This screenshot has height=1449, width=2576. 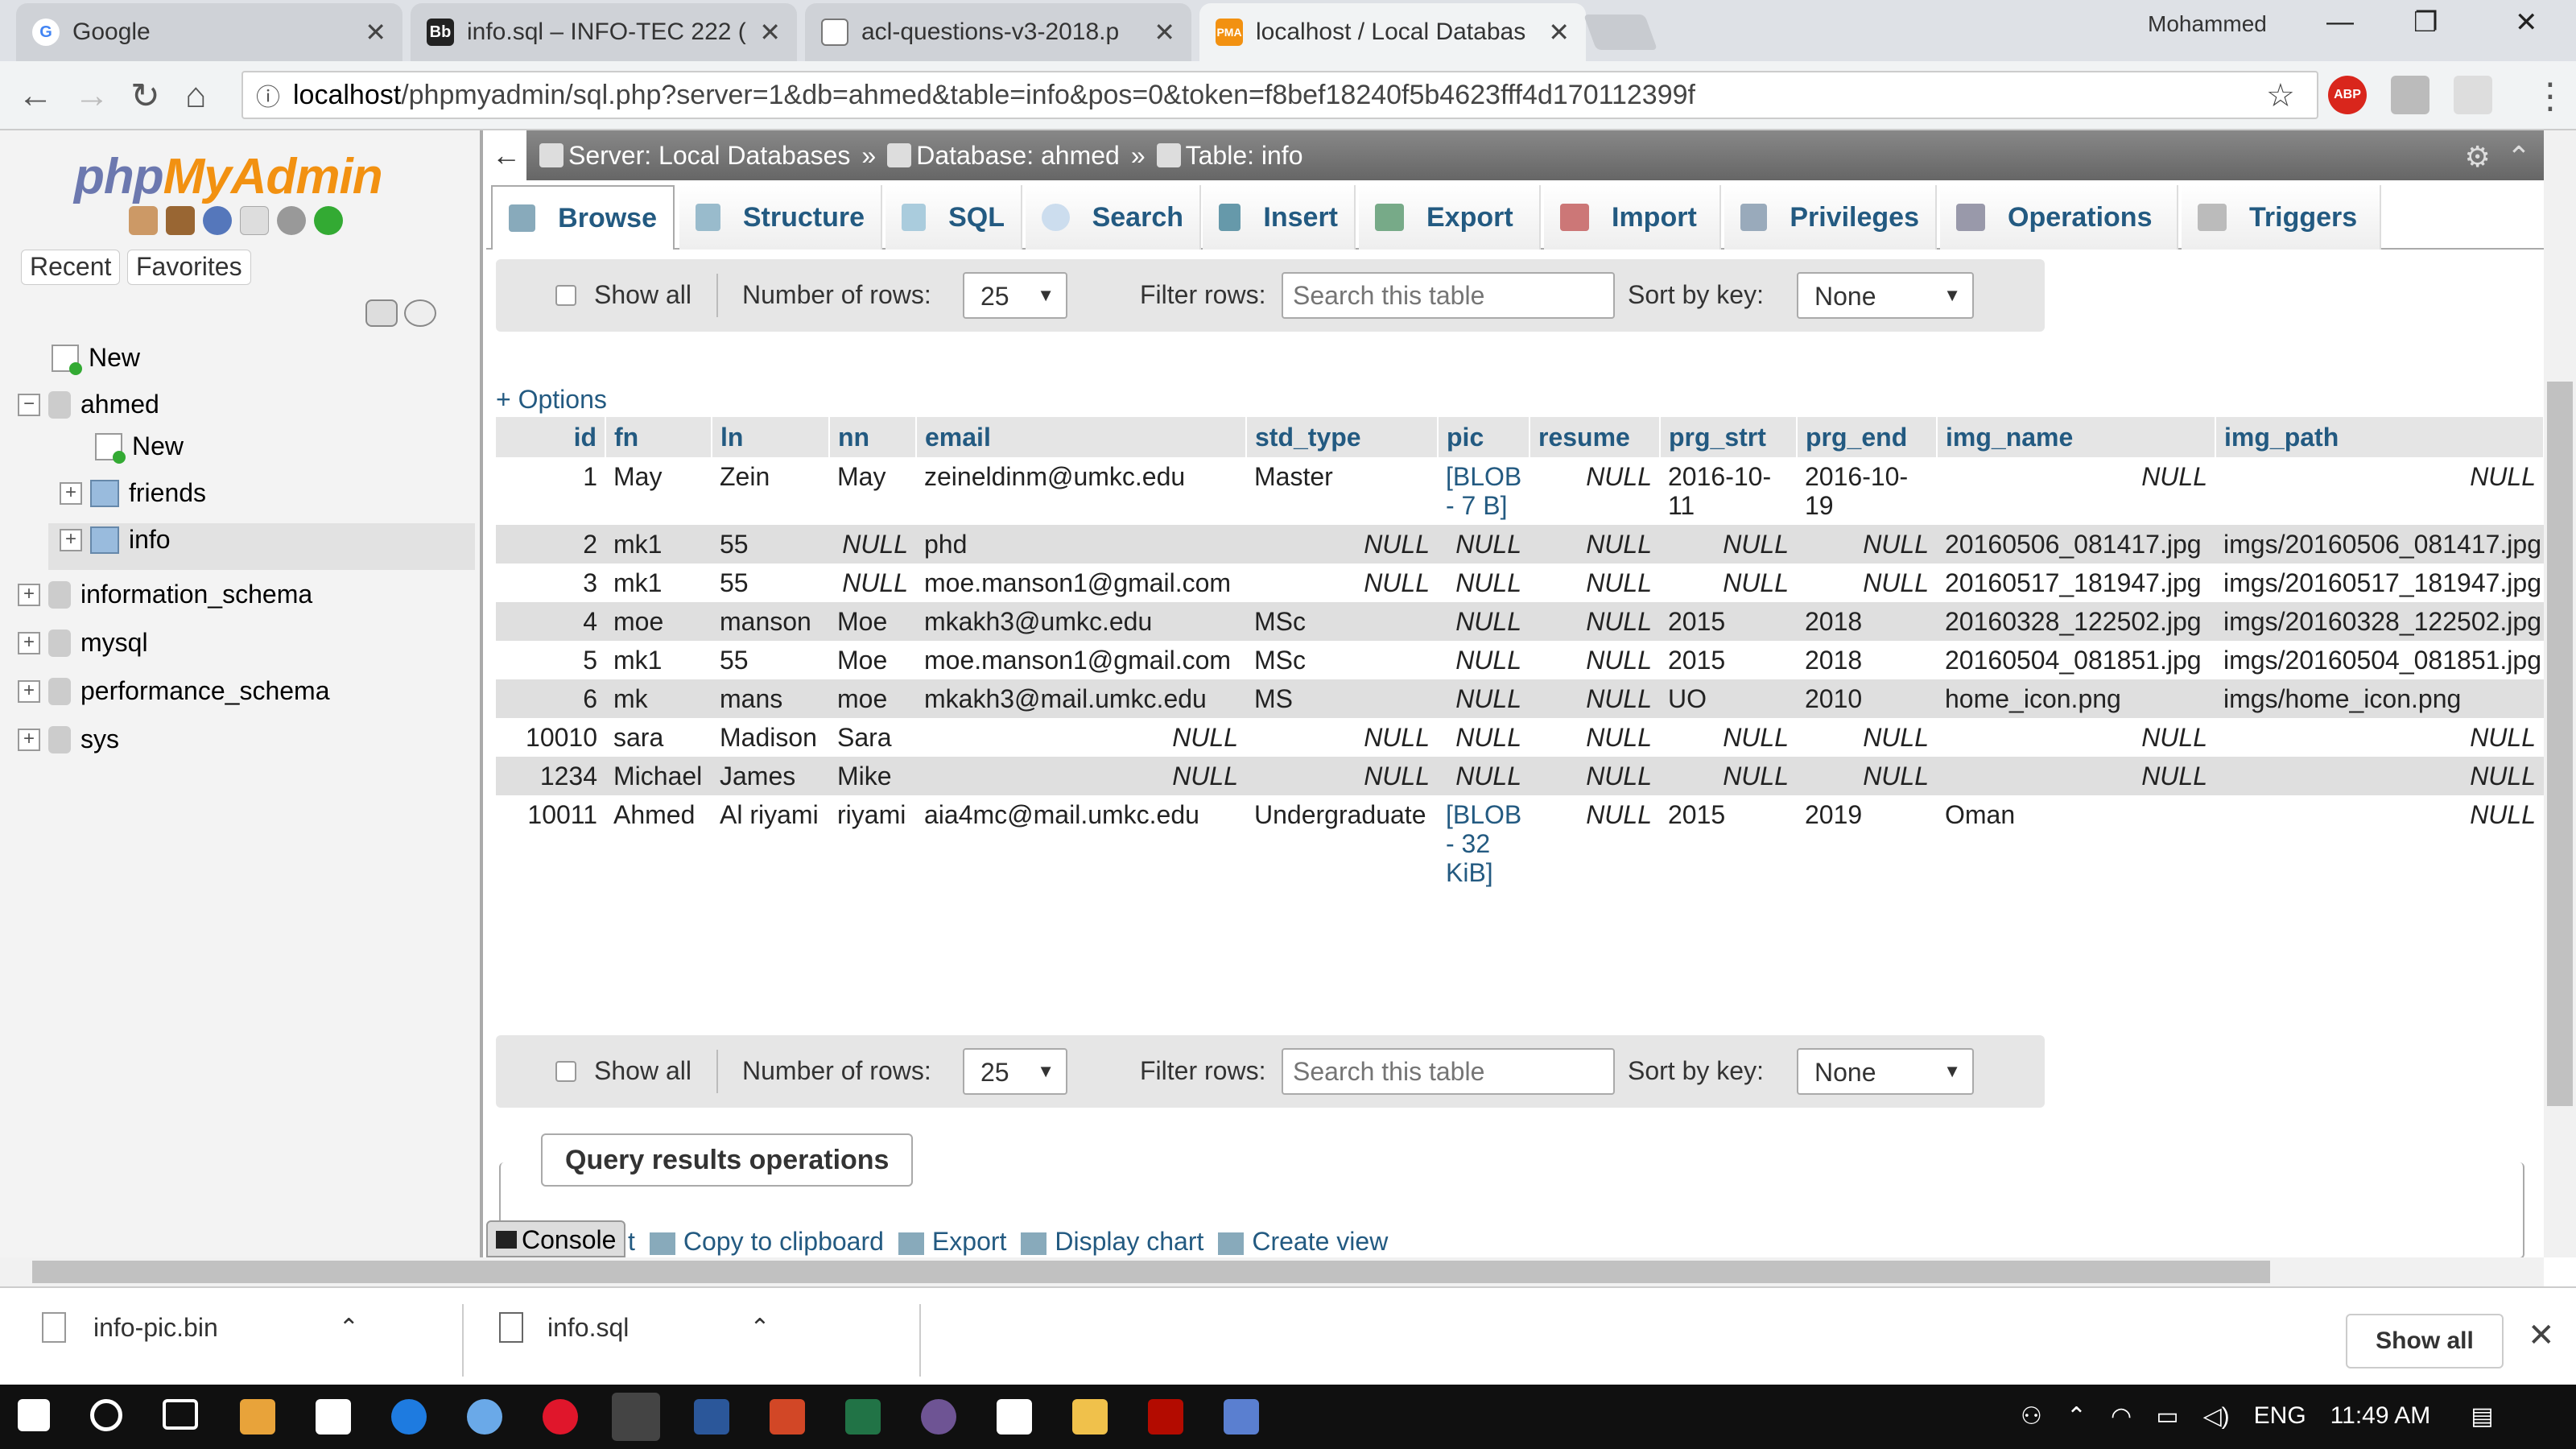 I want to click on cell-nn: NULL, so click(x=872, y=583).